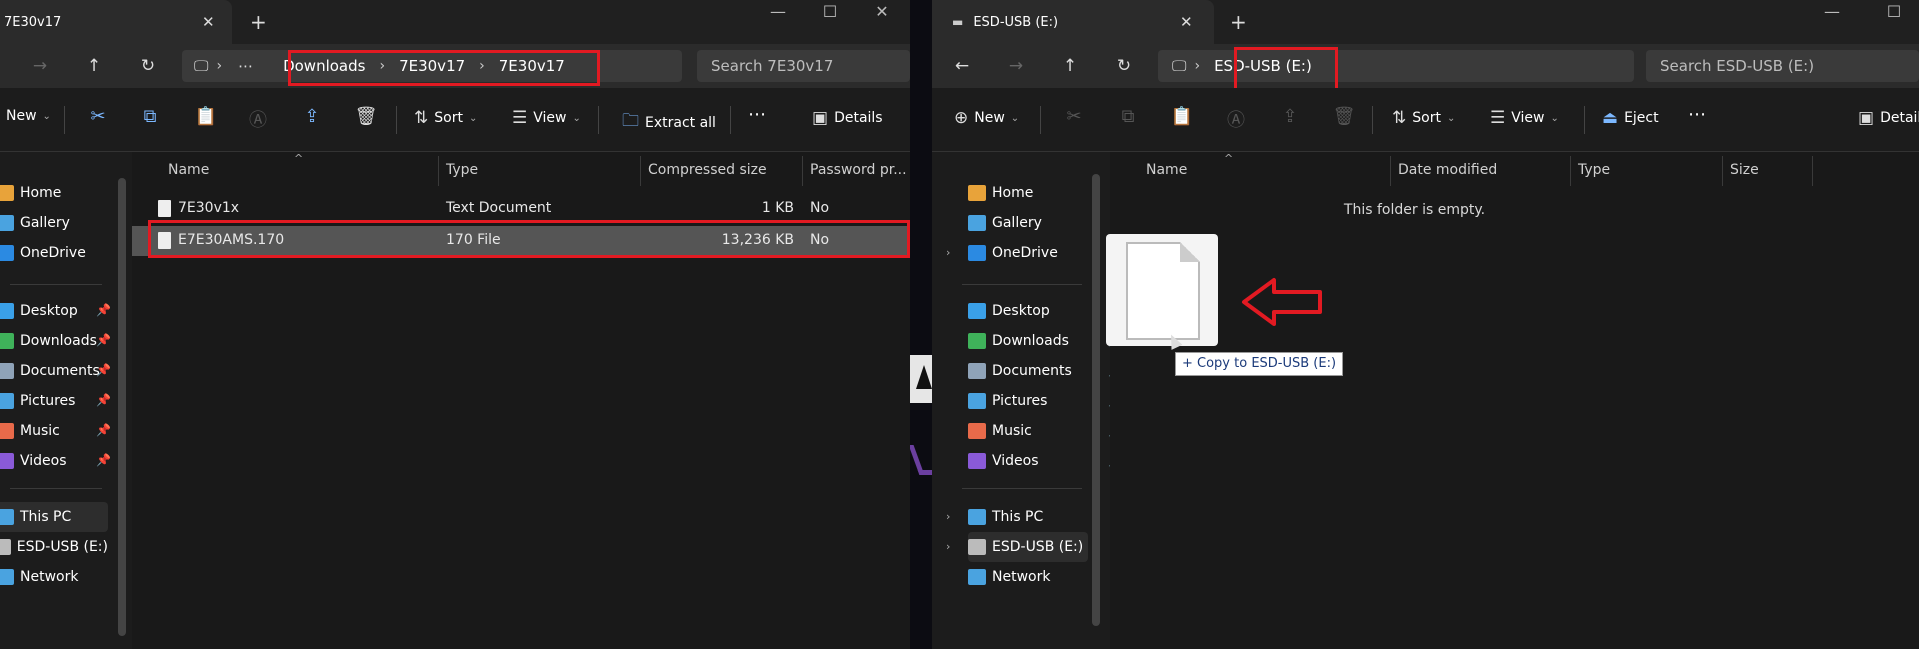 The image size is (1919, 649). I want to click on address-field: 🖵 › ⋯ Downloads › 7E30v17 › 7E30v17, so click(432, 66).